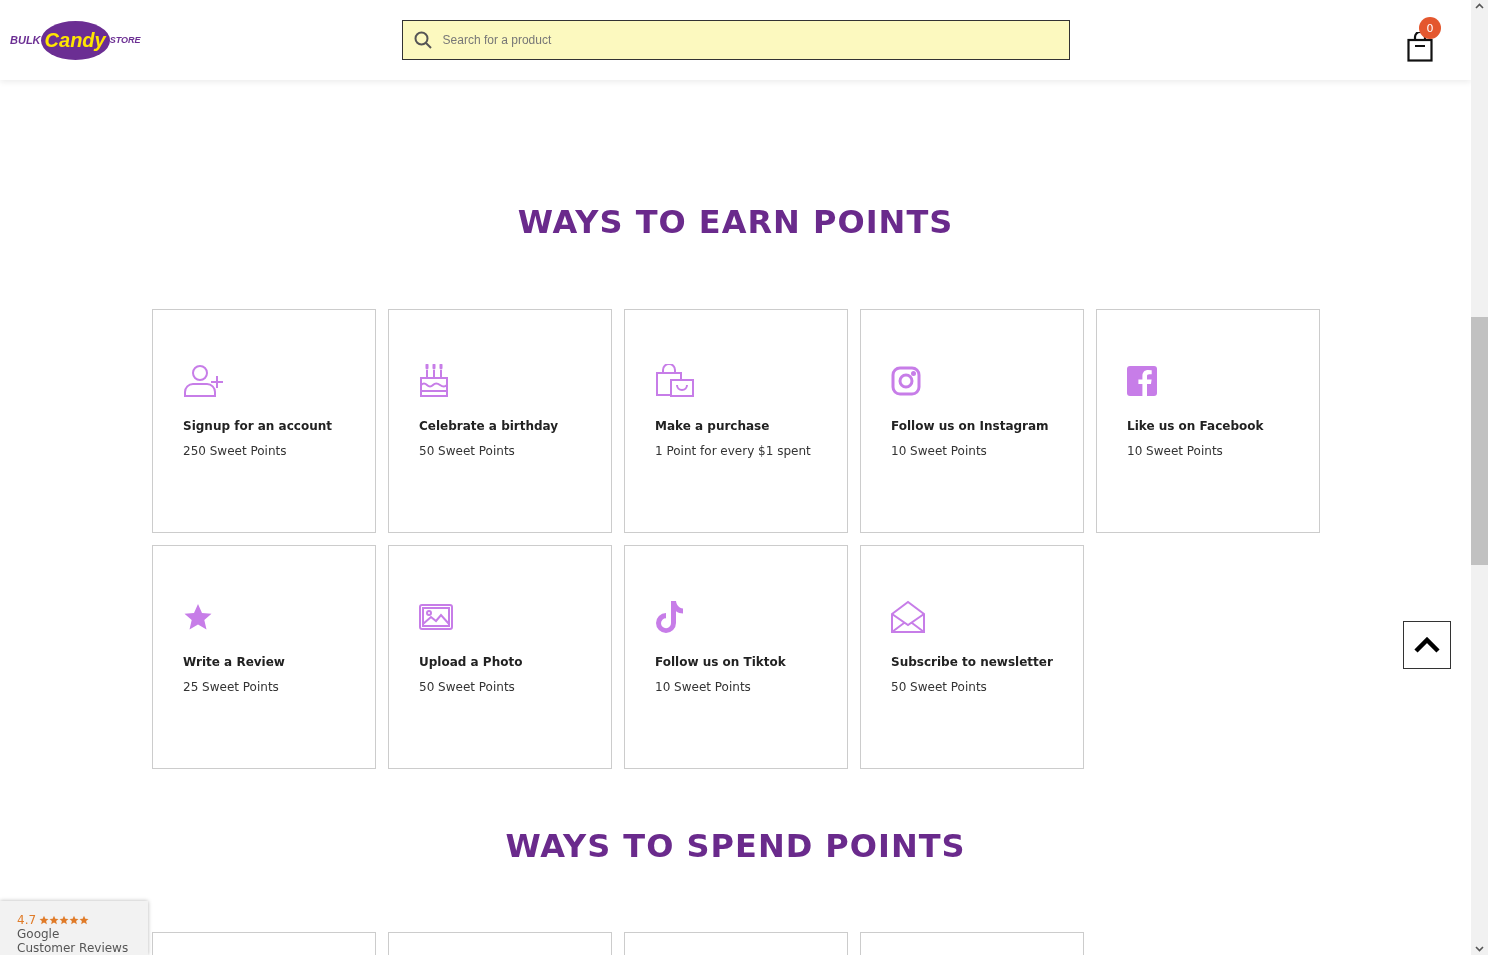 The height and width of the screenshot is (955, 1488). I want to click on review-source: Google, so click(38, 934).